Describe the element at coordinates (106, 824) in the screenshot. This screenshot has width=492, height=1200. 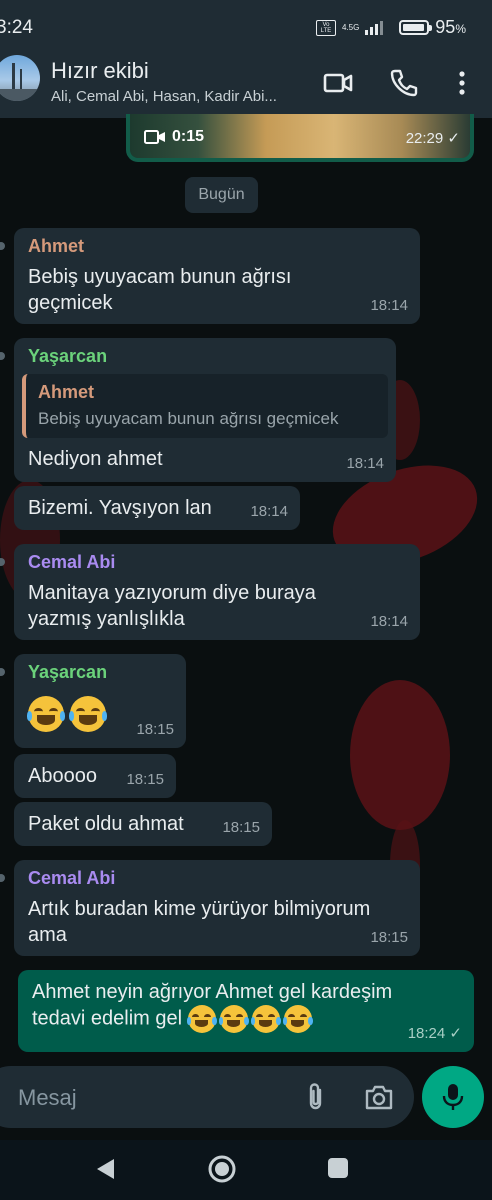
I see `message-text: Paket oldu ahmat` at that location.